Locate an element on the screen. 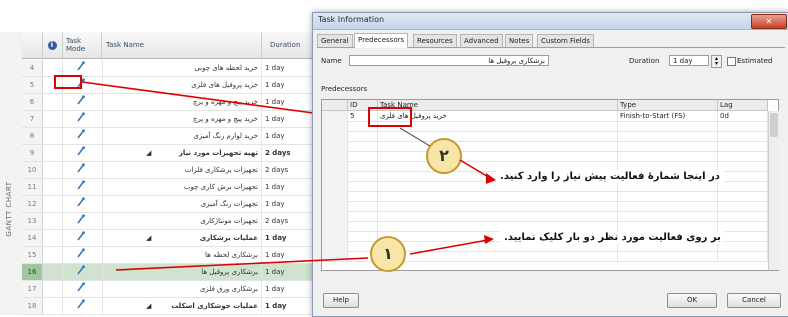 Image resolution: width=788 pixels, height=317 pixels. tab-custom-fields: Custom Fields is located at coordinates (565, 40).